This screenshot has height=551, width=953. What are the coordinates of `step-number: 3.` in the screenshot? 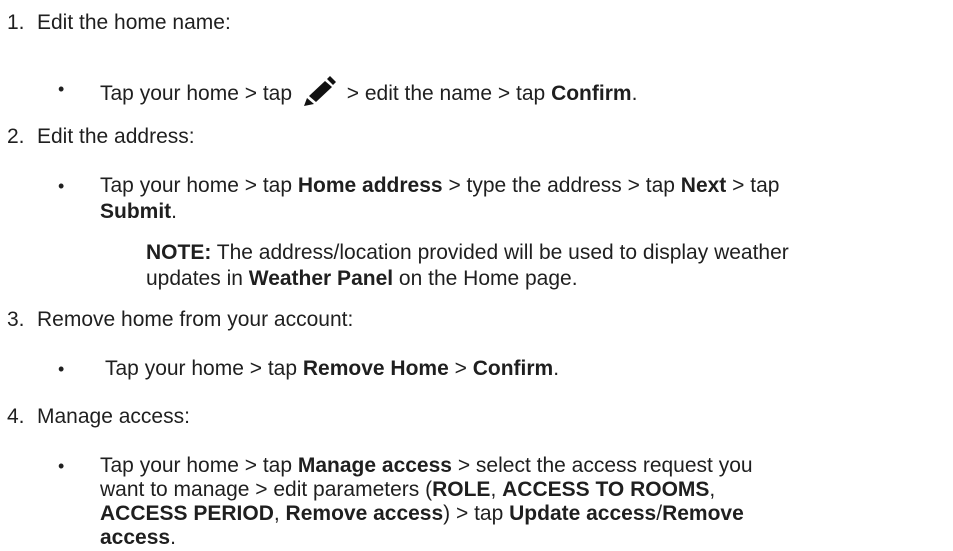 It's located at (16, 319).